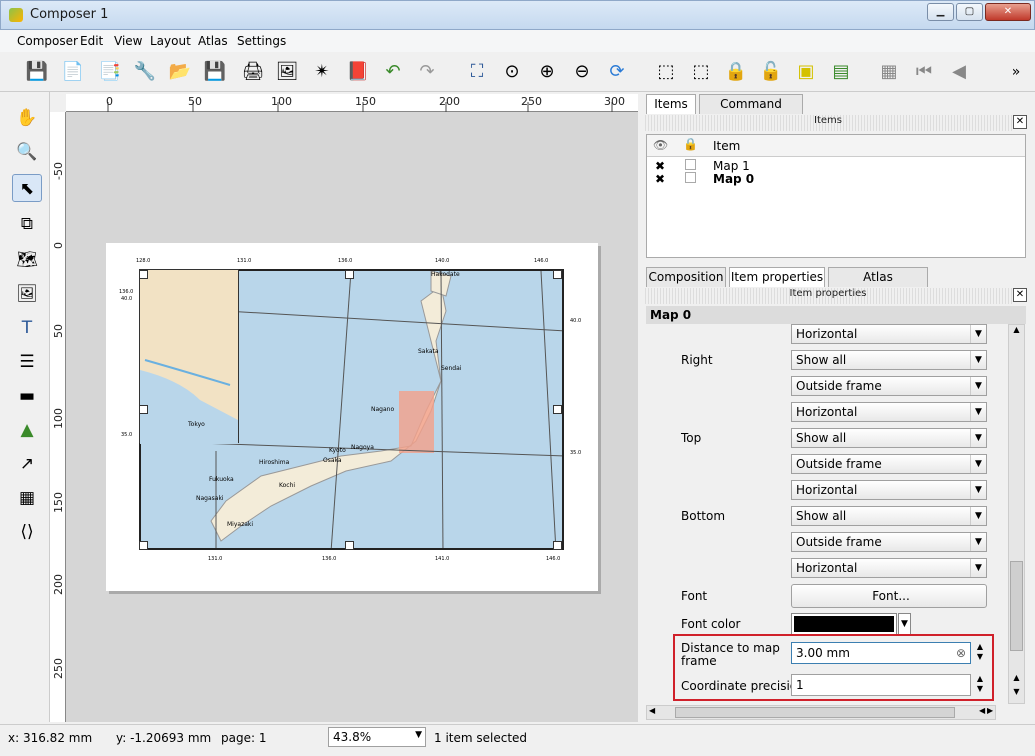 Image resolution: width=1035 pixels, height=756 pixels. Describe the element at coordinates (322, 72) in the screenshot. I see `export-svg-icon: ✴` at that location.